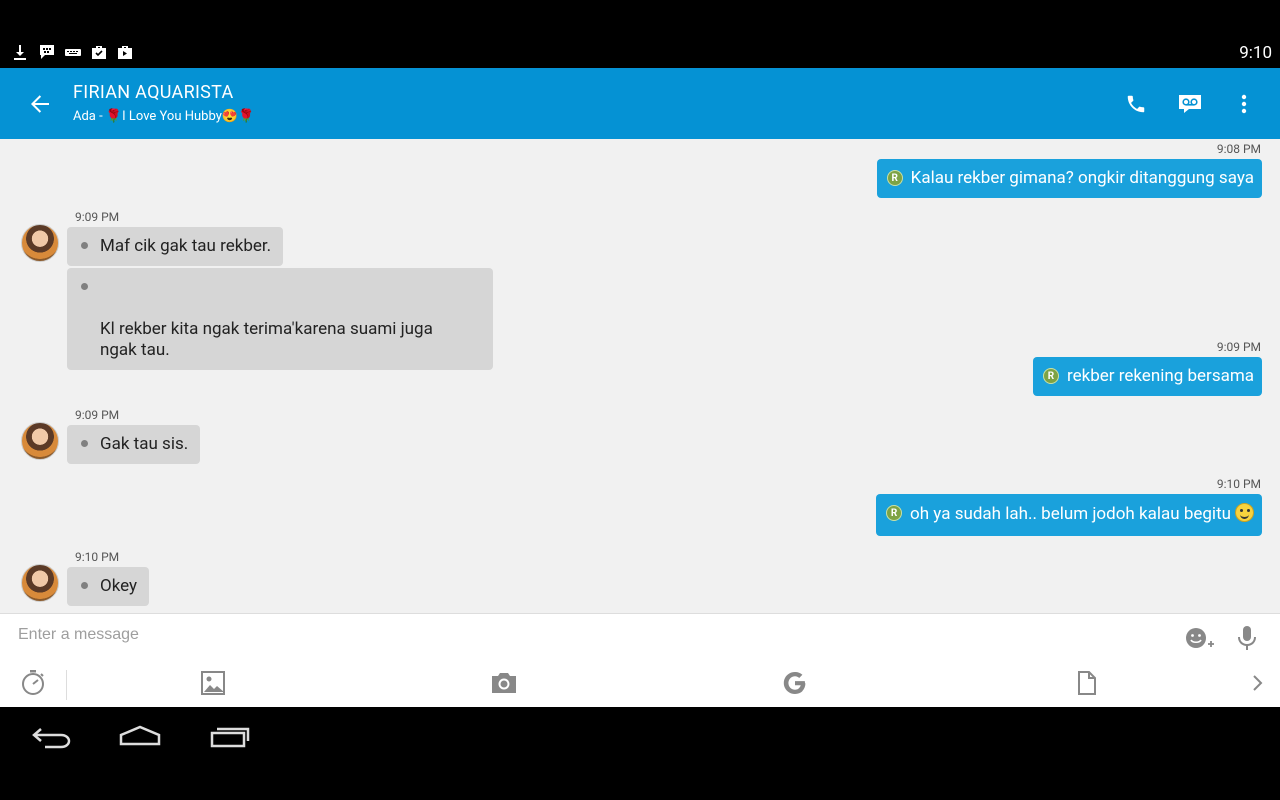  Describe the element at coordinates (164, 116) in the screenshot. I see `contact-status: Ada - 🌹I Love You Hubby😍🌹` at that location.